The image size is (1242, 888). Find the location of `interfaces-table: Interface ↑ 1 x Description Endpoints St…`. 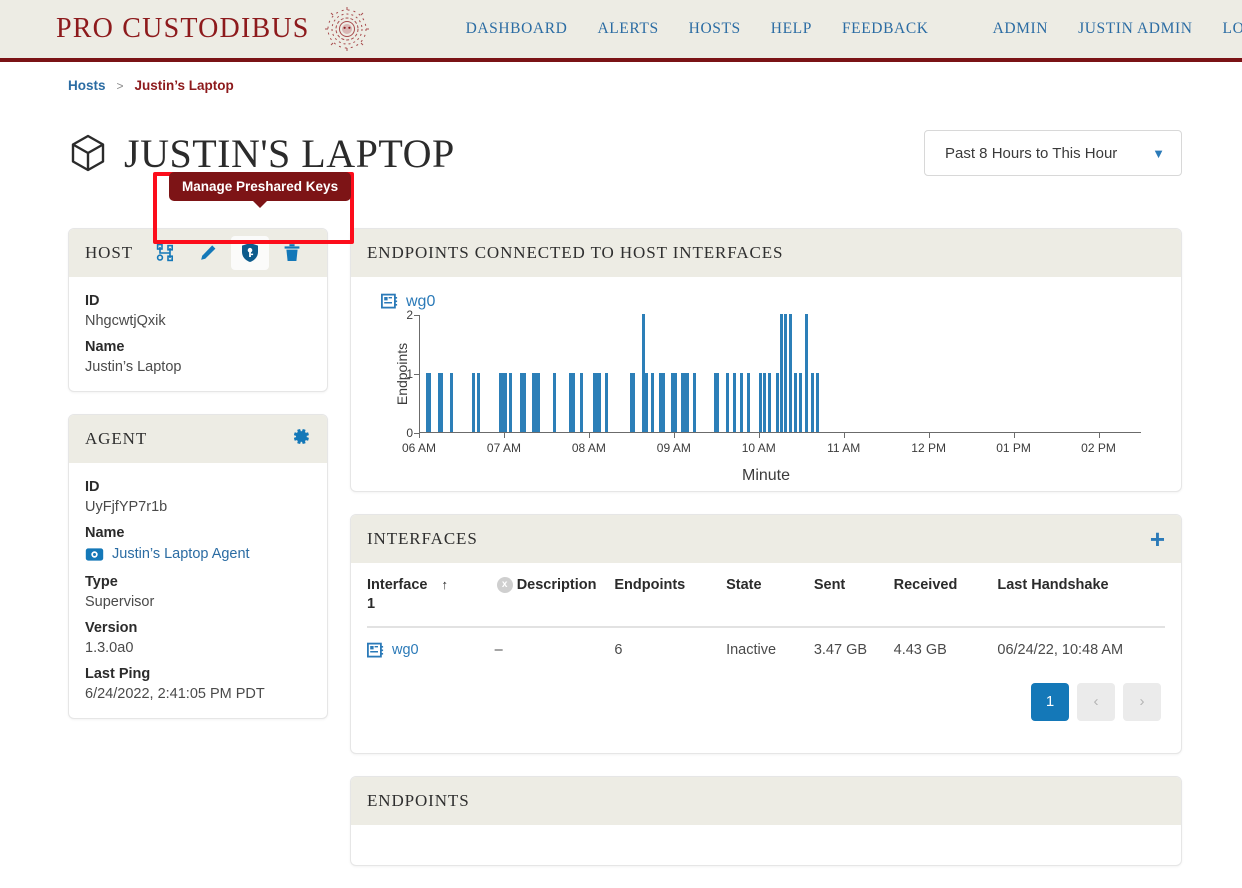

interfaces-table: Interface ↑ 1 x Description Endpoints St… is located at coordinates (766, 617).